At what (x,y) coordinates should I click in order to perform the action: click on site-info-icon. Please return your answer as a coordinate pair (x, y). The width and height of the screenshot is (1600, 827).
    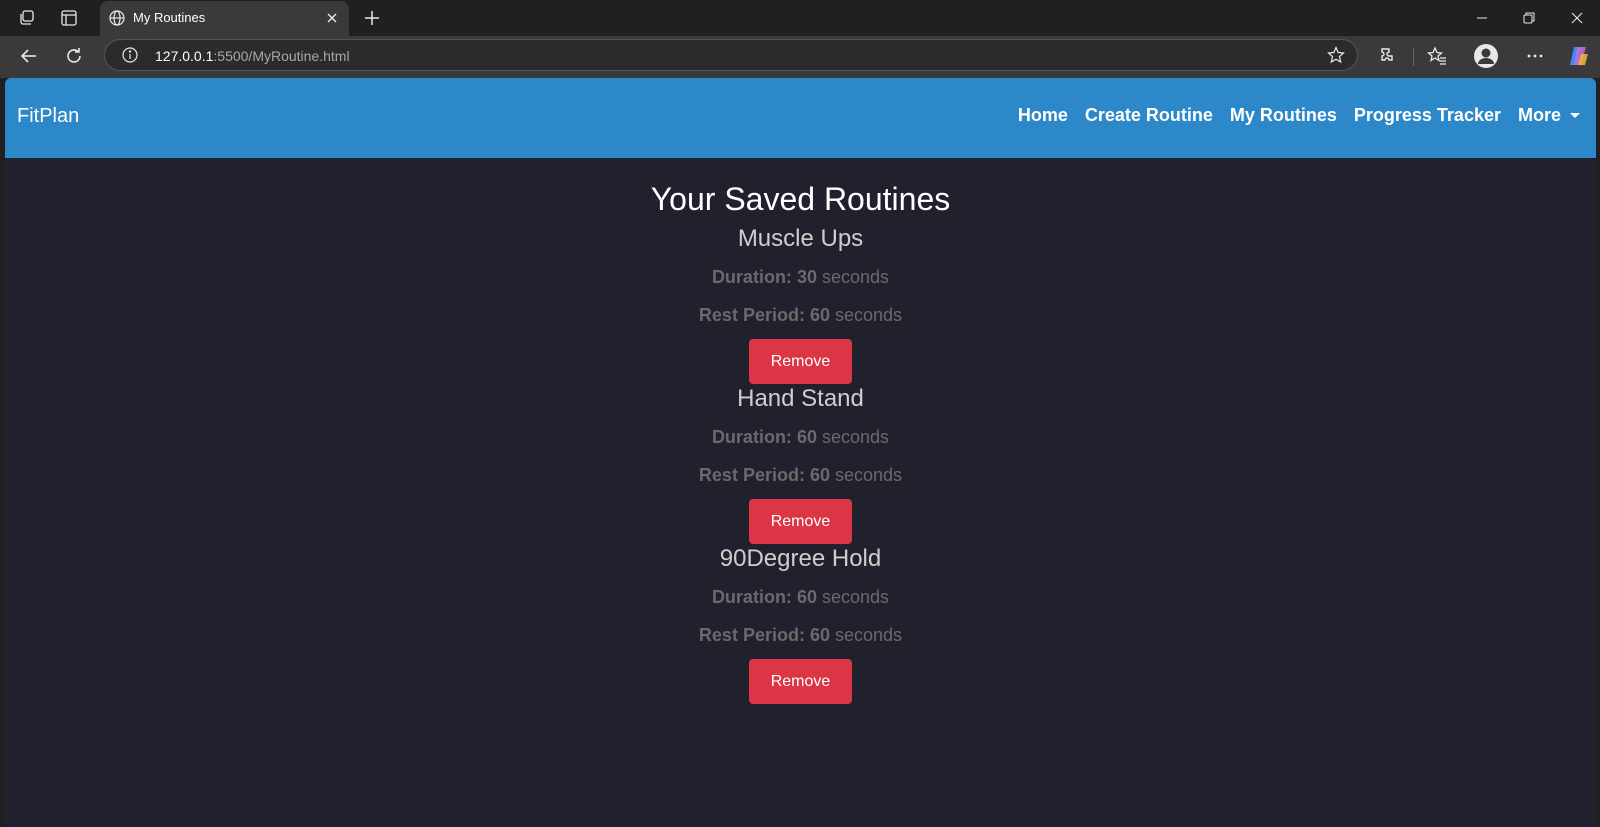
    Looking at the image, I should click on (130, 57).